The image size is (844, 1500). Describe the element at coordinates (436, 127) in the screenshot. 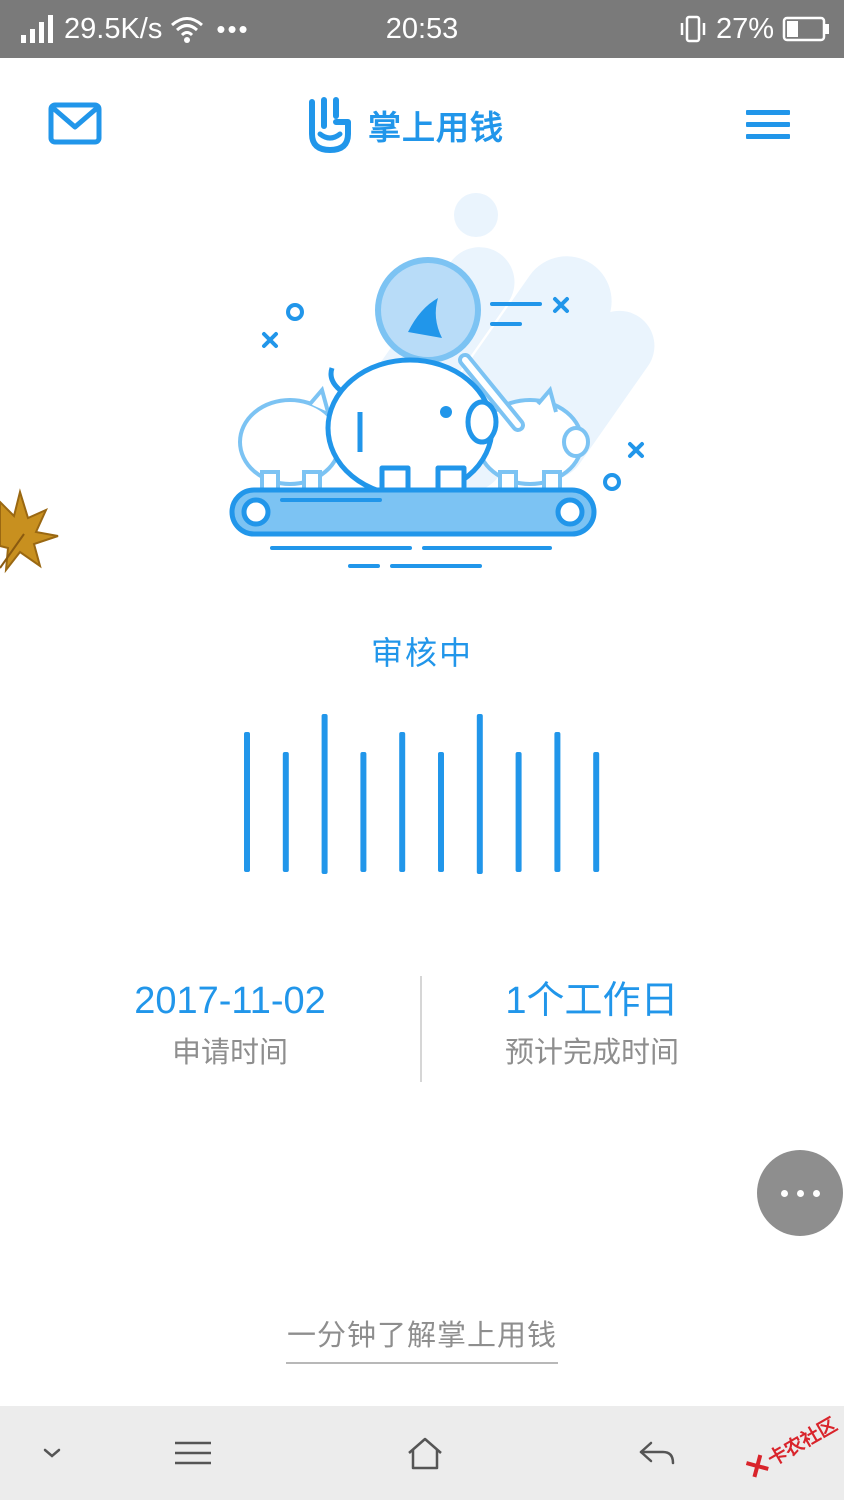

I see `brand-name: 掌上用钱` at that location.